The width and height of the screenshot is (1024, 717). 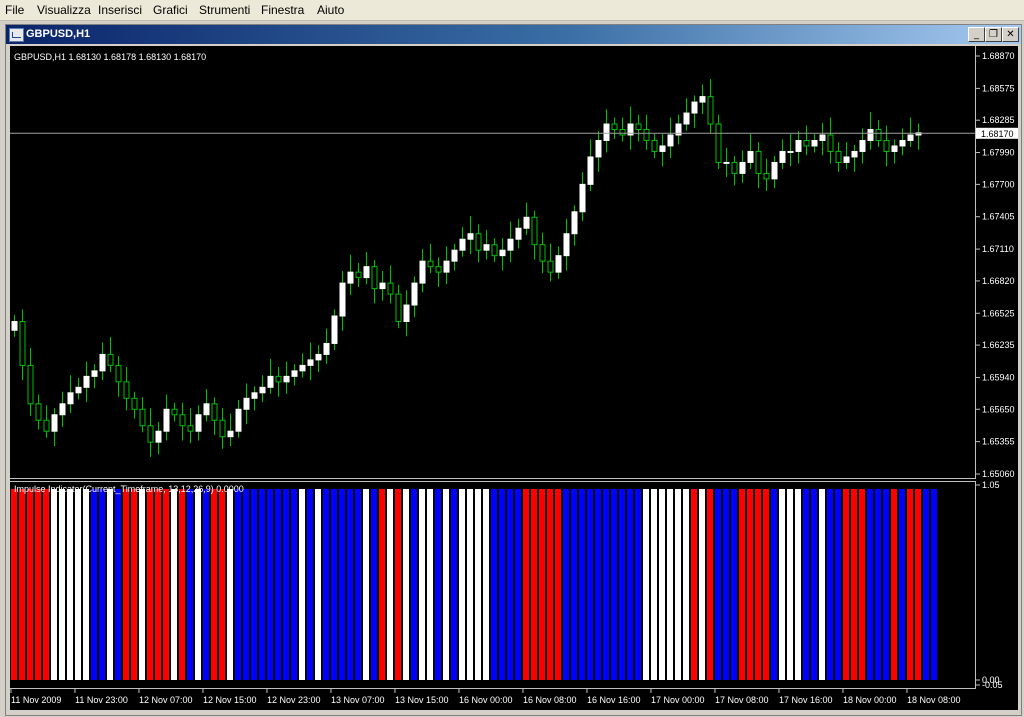 I want to click on menu-grafici: Grafici, so click(x=170, y=10).